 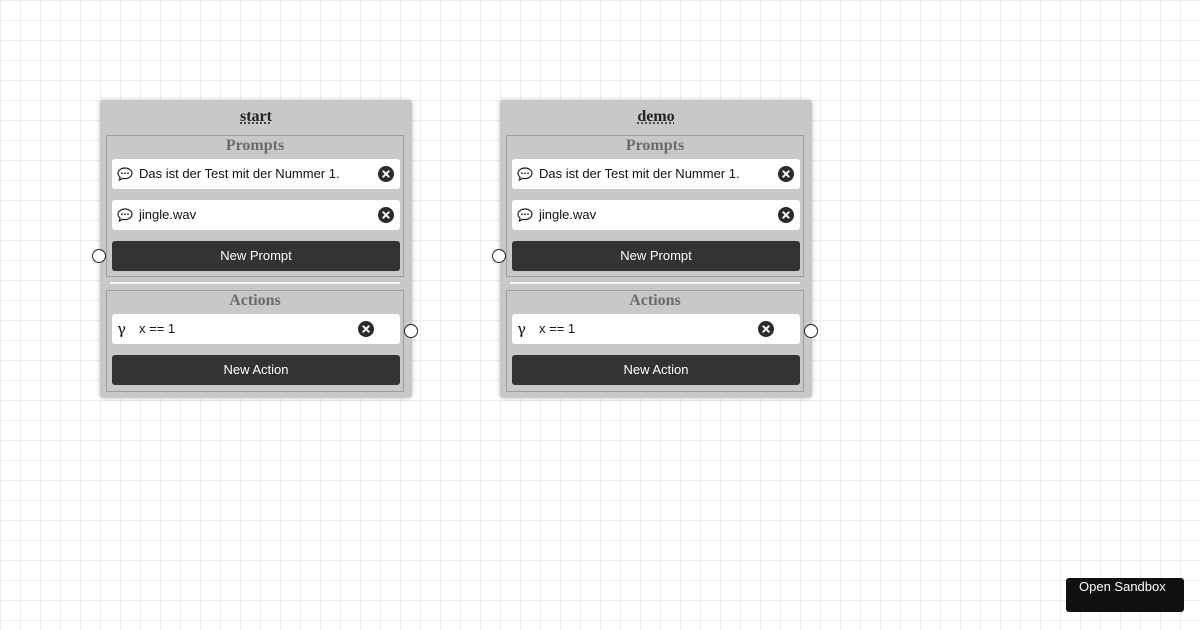 I want to click on node-title: start, so click(x=256, y=117).